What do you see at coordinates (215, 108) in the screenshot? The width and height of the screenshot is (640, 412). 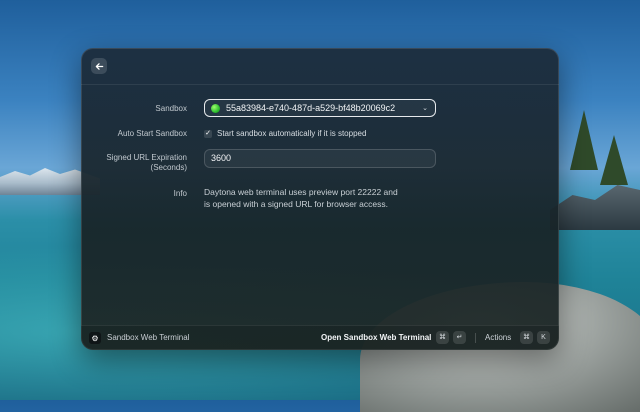 I see `status-dot-icon` at bounding box center [215, 108].